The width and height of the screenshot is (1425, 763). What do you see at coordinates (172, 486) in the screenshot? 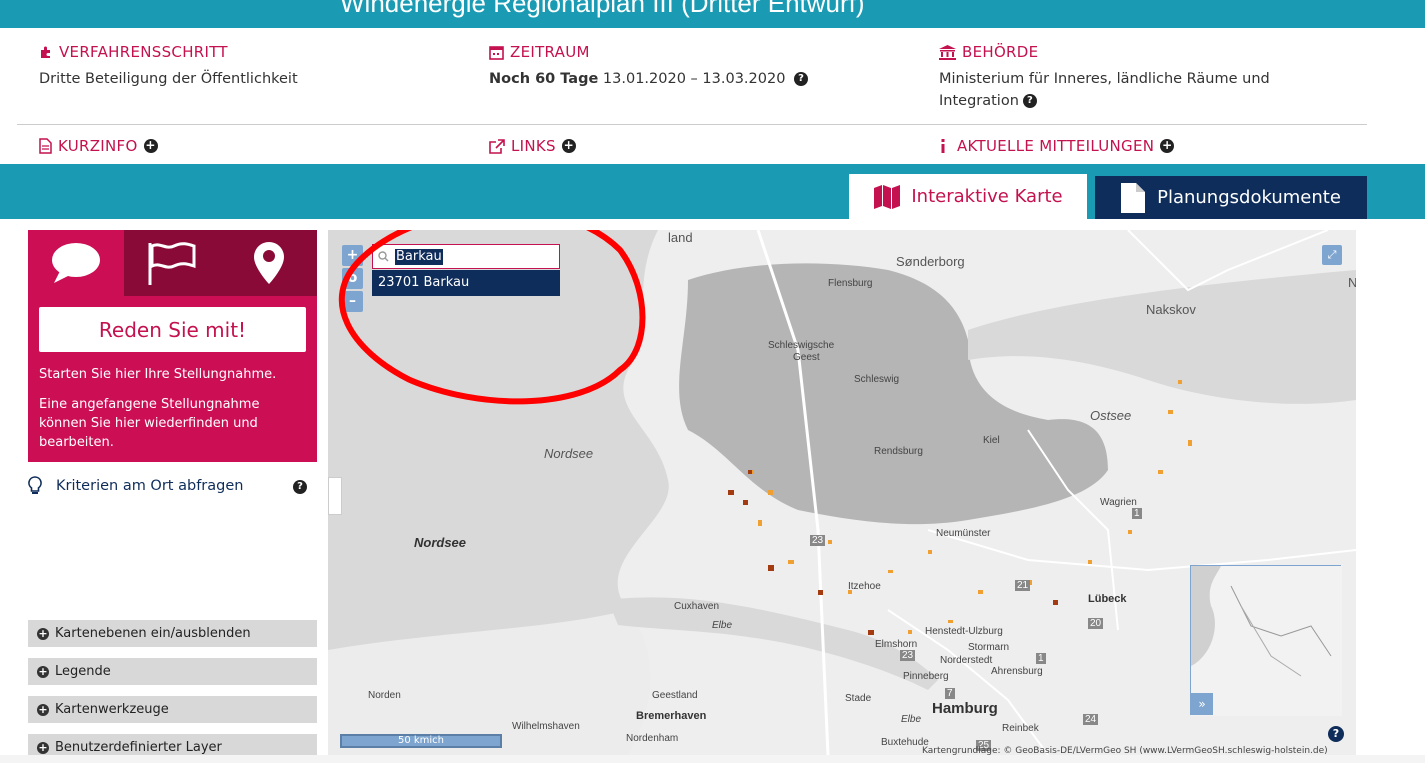
I see `kriterien-abfragen: Kriterien am Ort abfragen ?` at bounding box center [172, 486].